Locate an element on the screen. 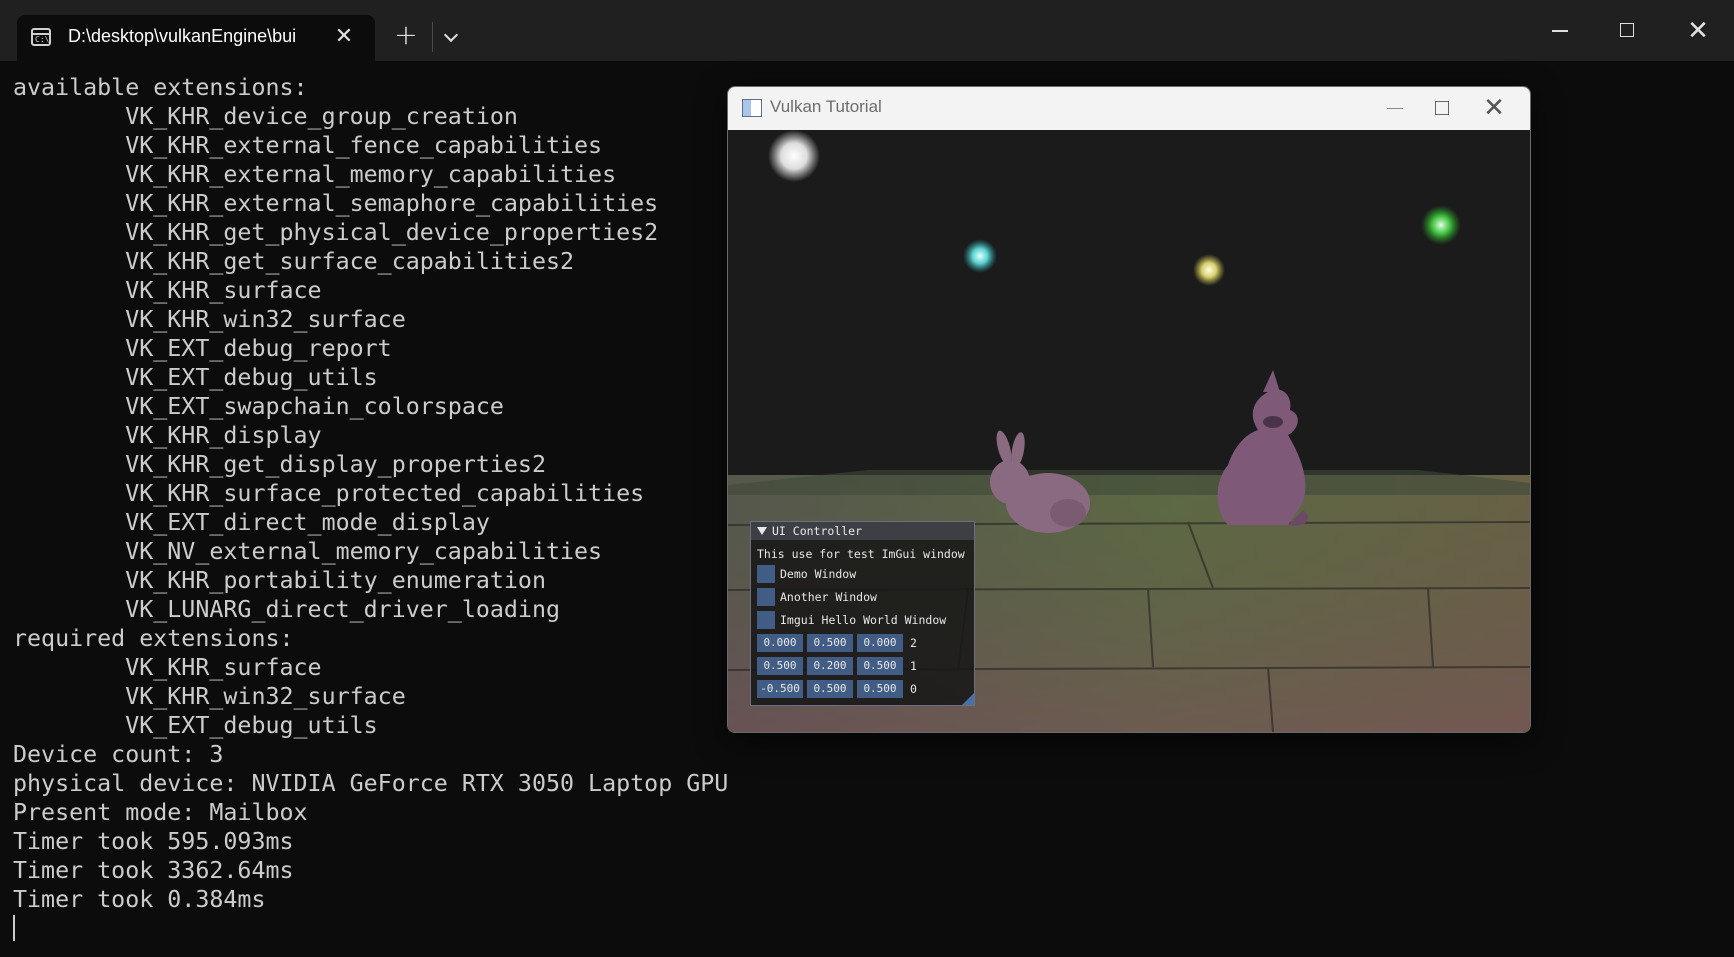 The image size is (1734, 957). console-line: Timer took 595.093ms is located at coordinates (153, 841).